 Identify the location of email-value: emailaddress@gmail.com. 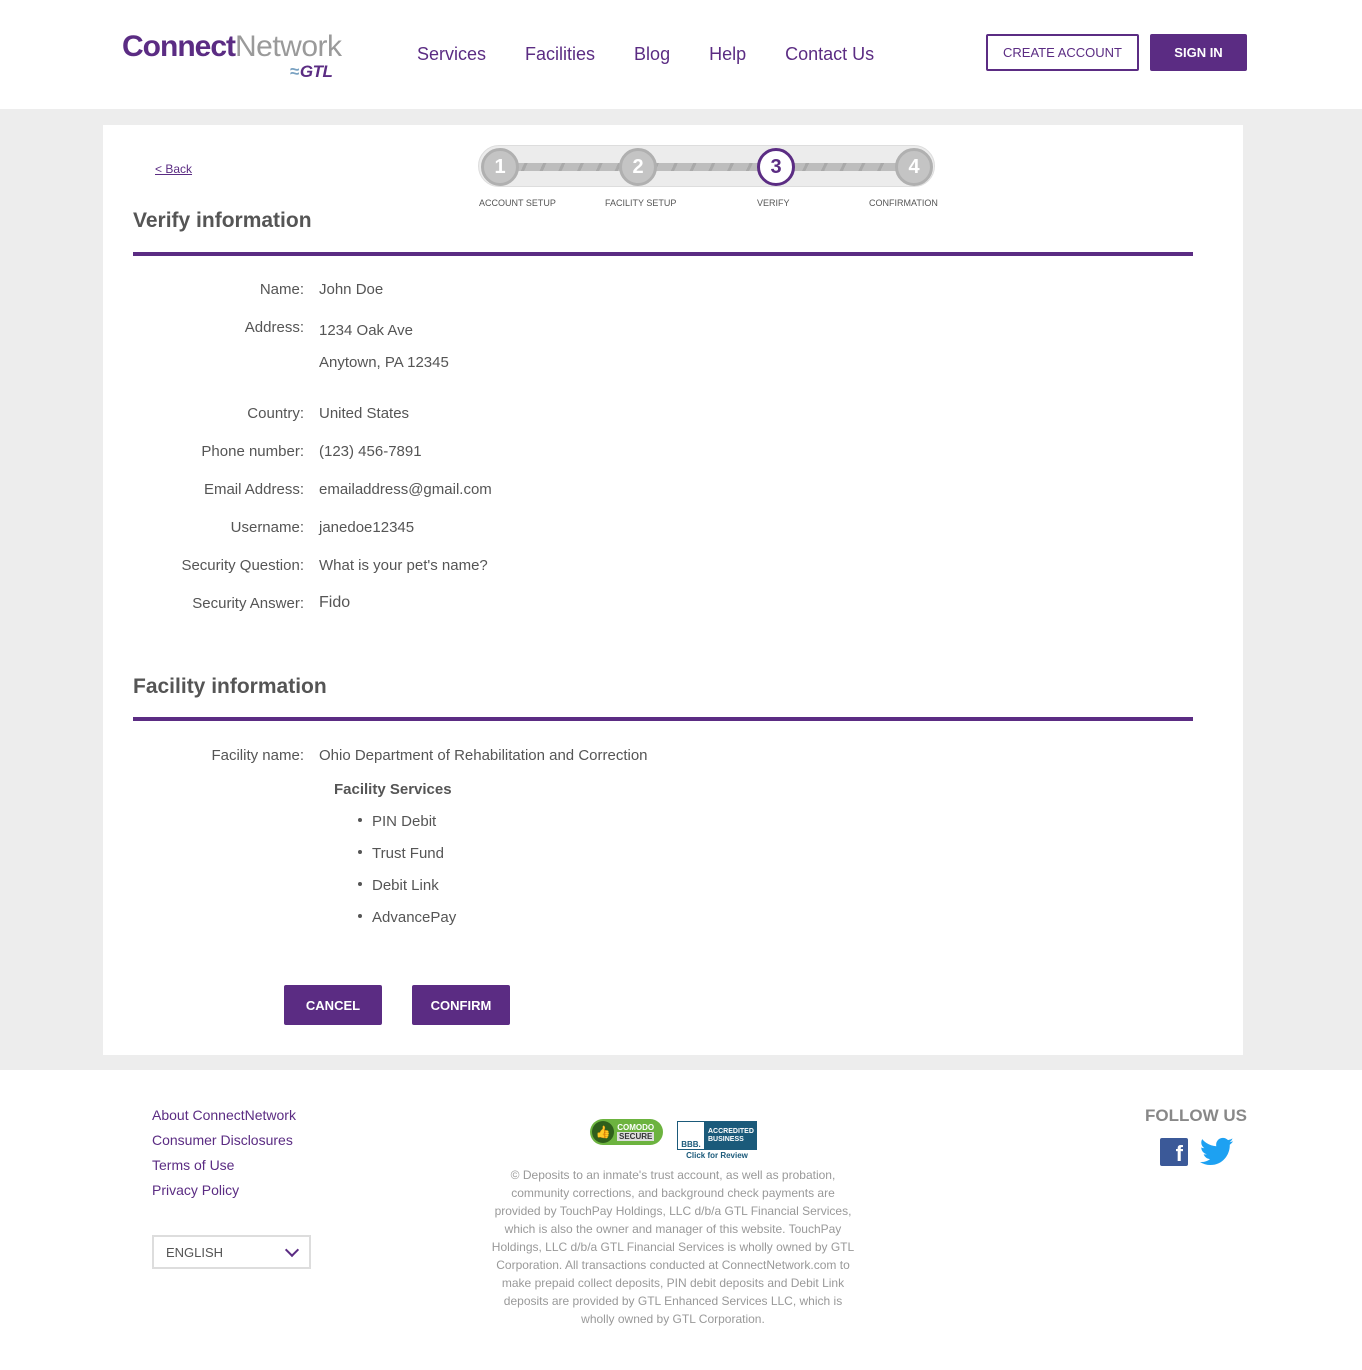
(405, 489).